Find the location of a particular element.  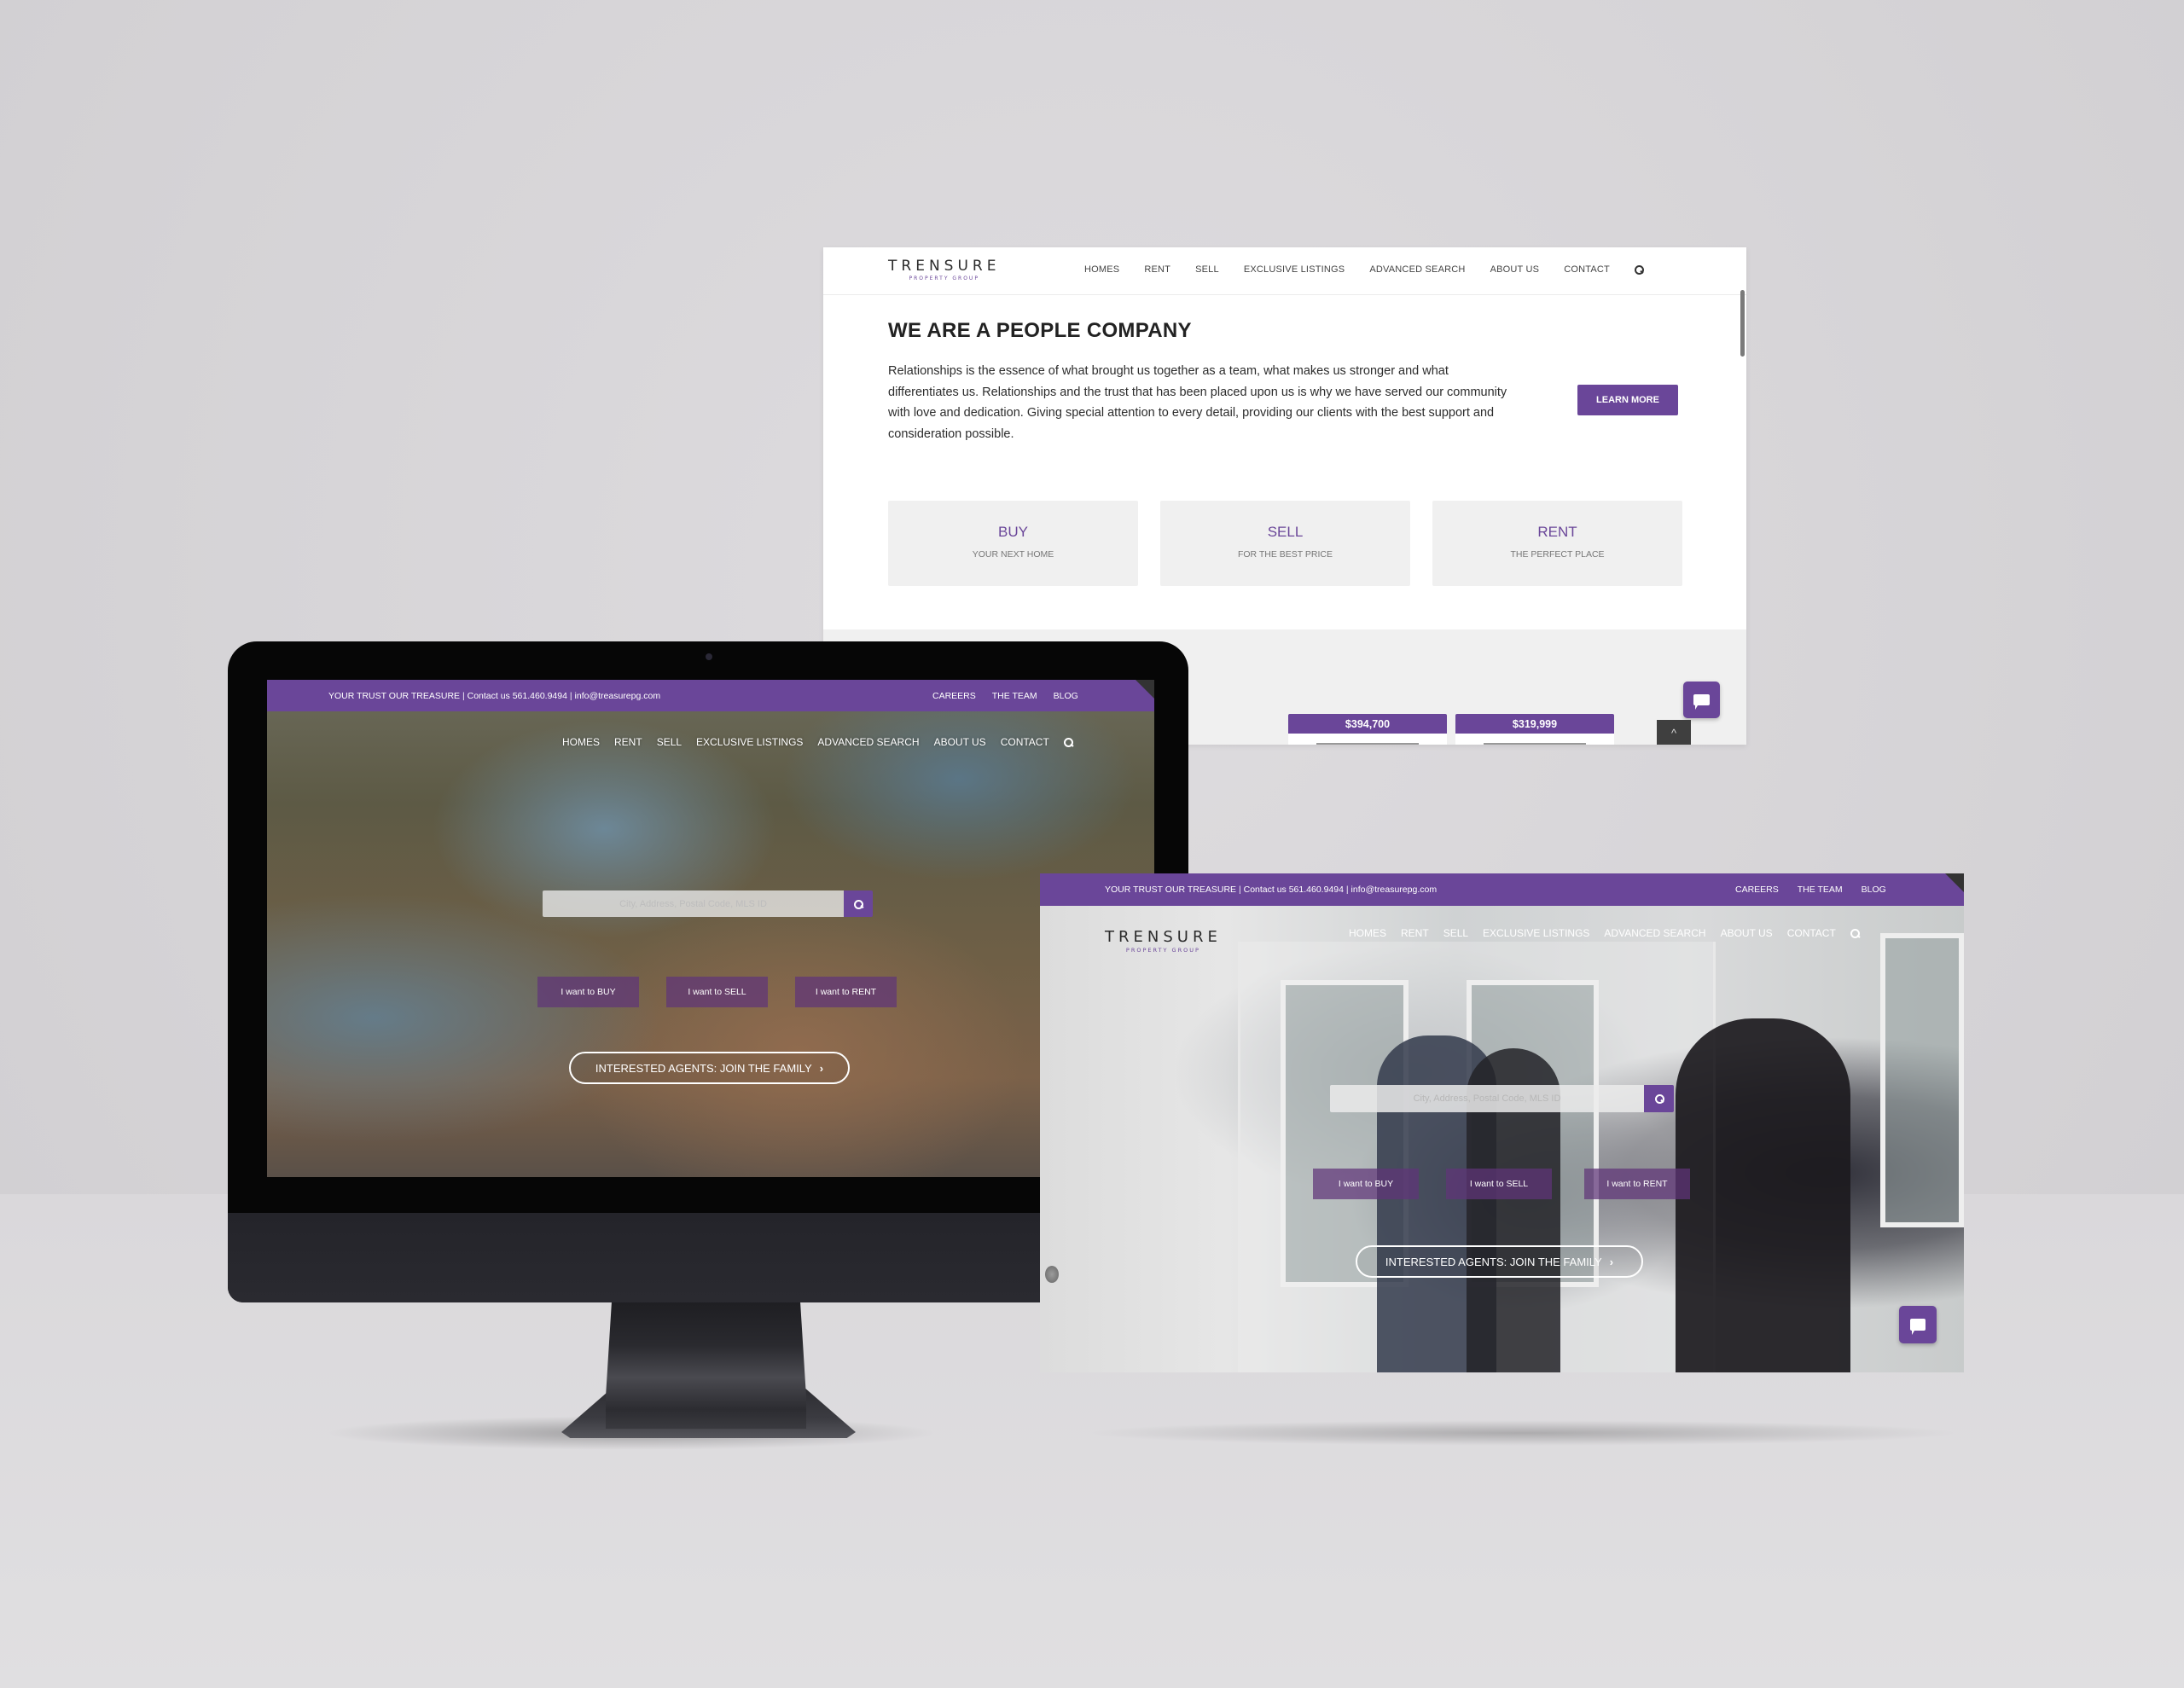

listing-card: $319,999 is located at coordinates (1535, 729).